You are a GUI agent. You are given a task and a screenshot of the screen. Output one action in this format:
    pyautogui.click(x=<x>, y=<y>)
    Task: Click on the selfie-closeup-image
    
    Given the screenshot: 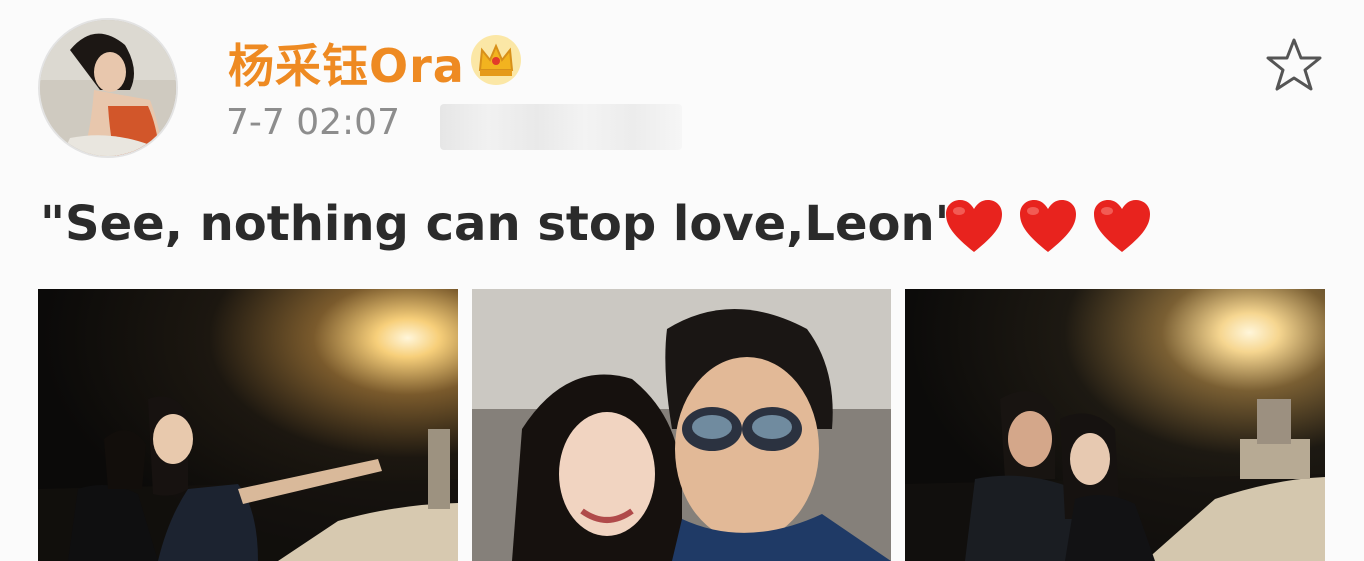 What is the action you would take?
    pyautogui.click(x=681, y=425)
    